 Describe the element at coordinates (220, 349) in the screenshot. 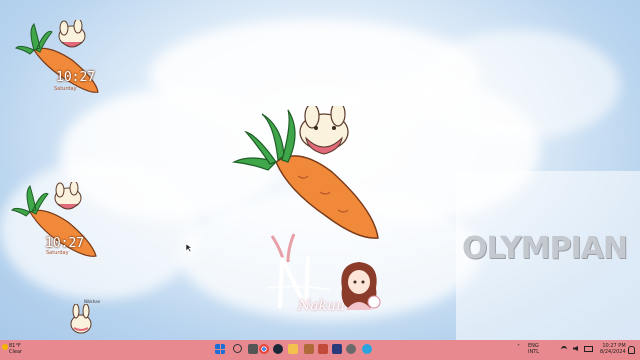

I see `start-icon` at that location.